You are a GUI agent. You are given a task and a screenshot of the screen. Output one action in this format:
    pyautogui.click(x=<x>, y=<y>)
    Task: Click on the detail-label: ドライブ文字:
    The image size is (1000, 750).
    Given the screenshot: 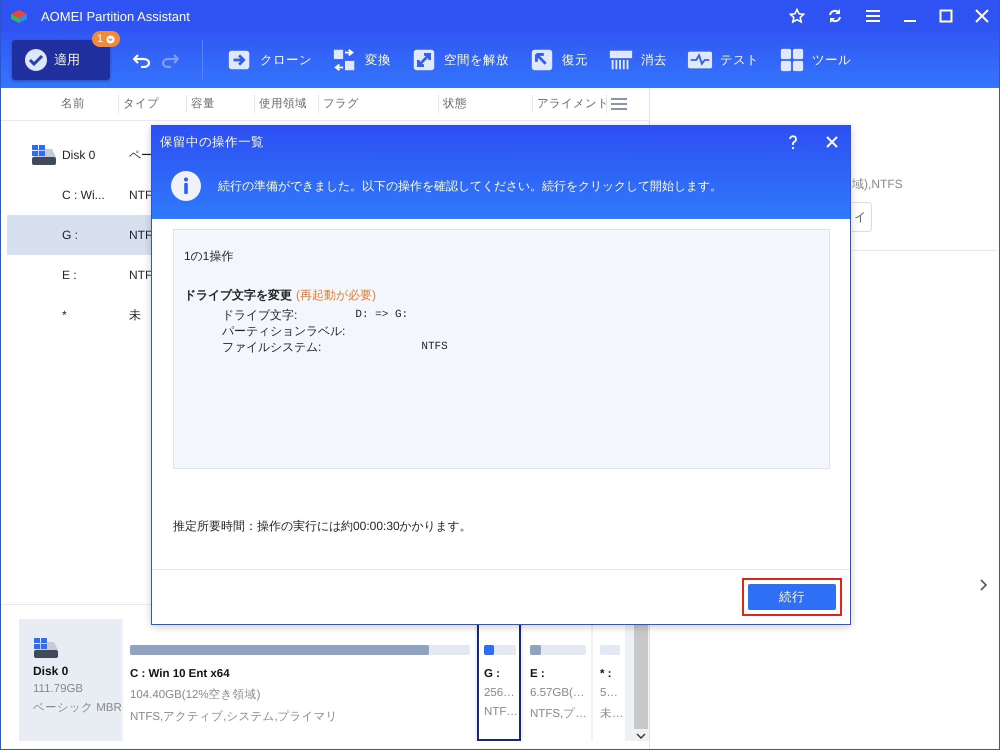 What is the action you would take?
    pyautogui.click(x=260, y=315)
    